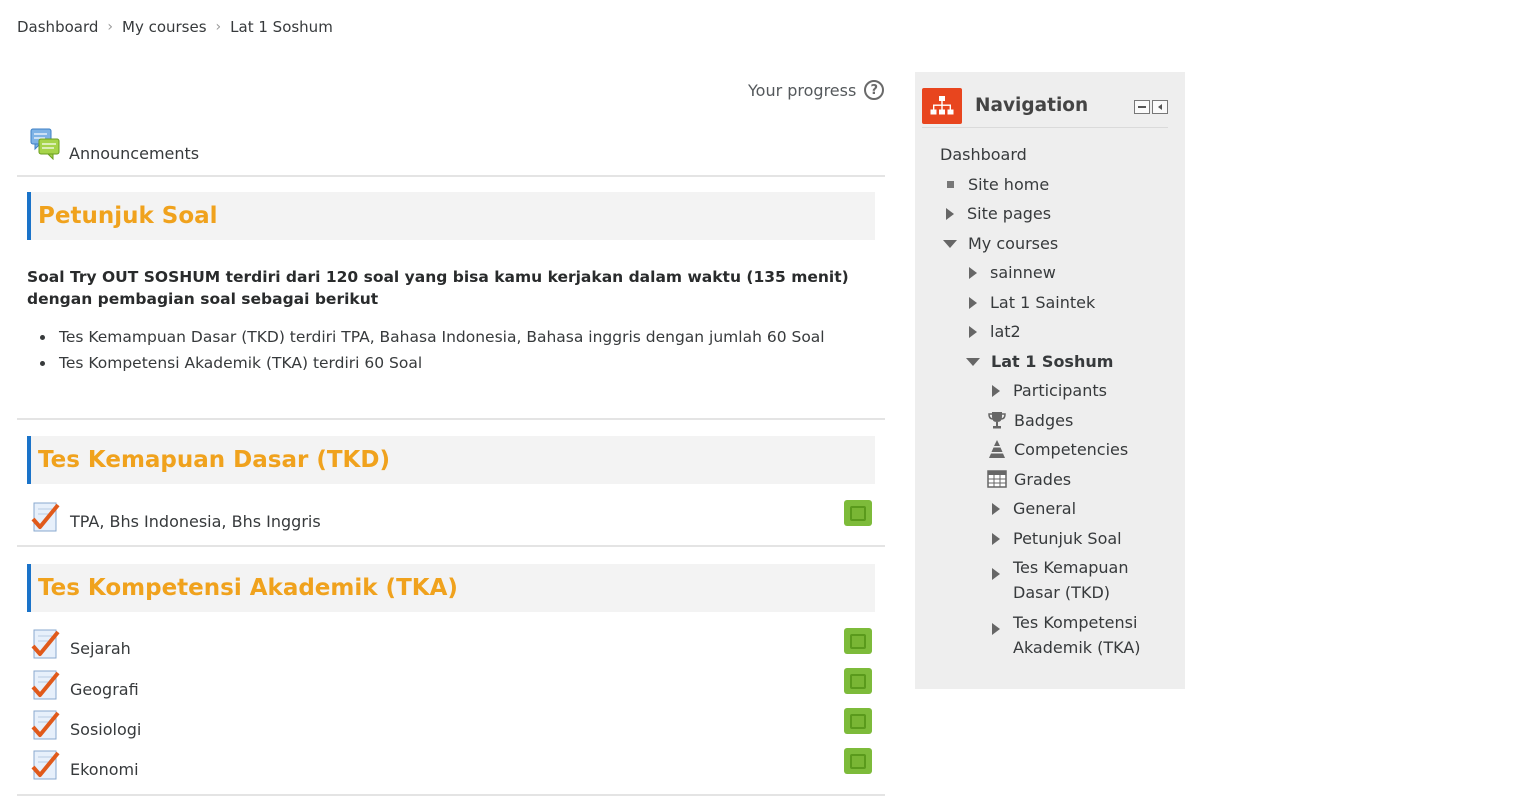 The image size is (1536, 797). What do you see at coordinates (802, 90) in the screenshot?
I see `progress-label: Your progress` at bounding box center [802, 90].